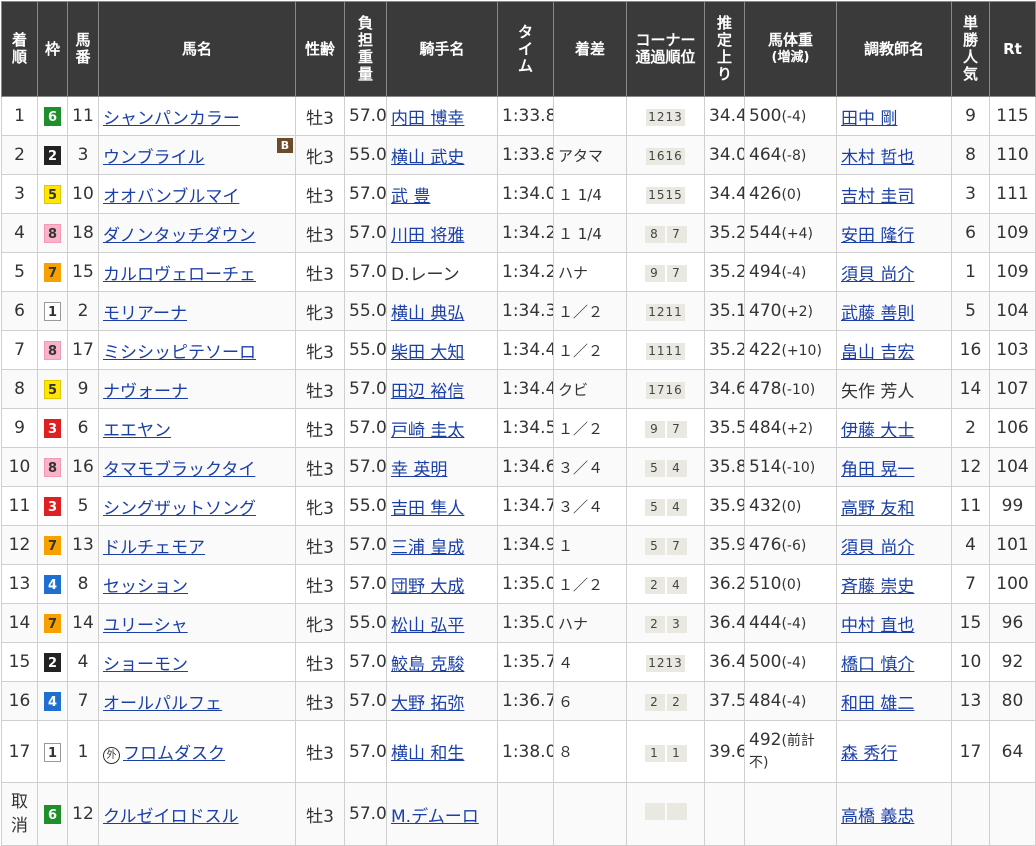  What do you see at coordinates (427, 392) in the screenshot?
I see `jockey-link: 田辺 裕信` at bounding box center [427, 392].